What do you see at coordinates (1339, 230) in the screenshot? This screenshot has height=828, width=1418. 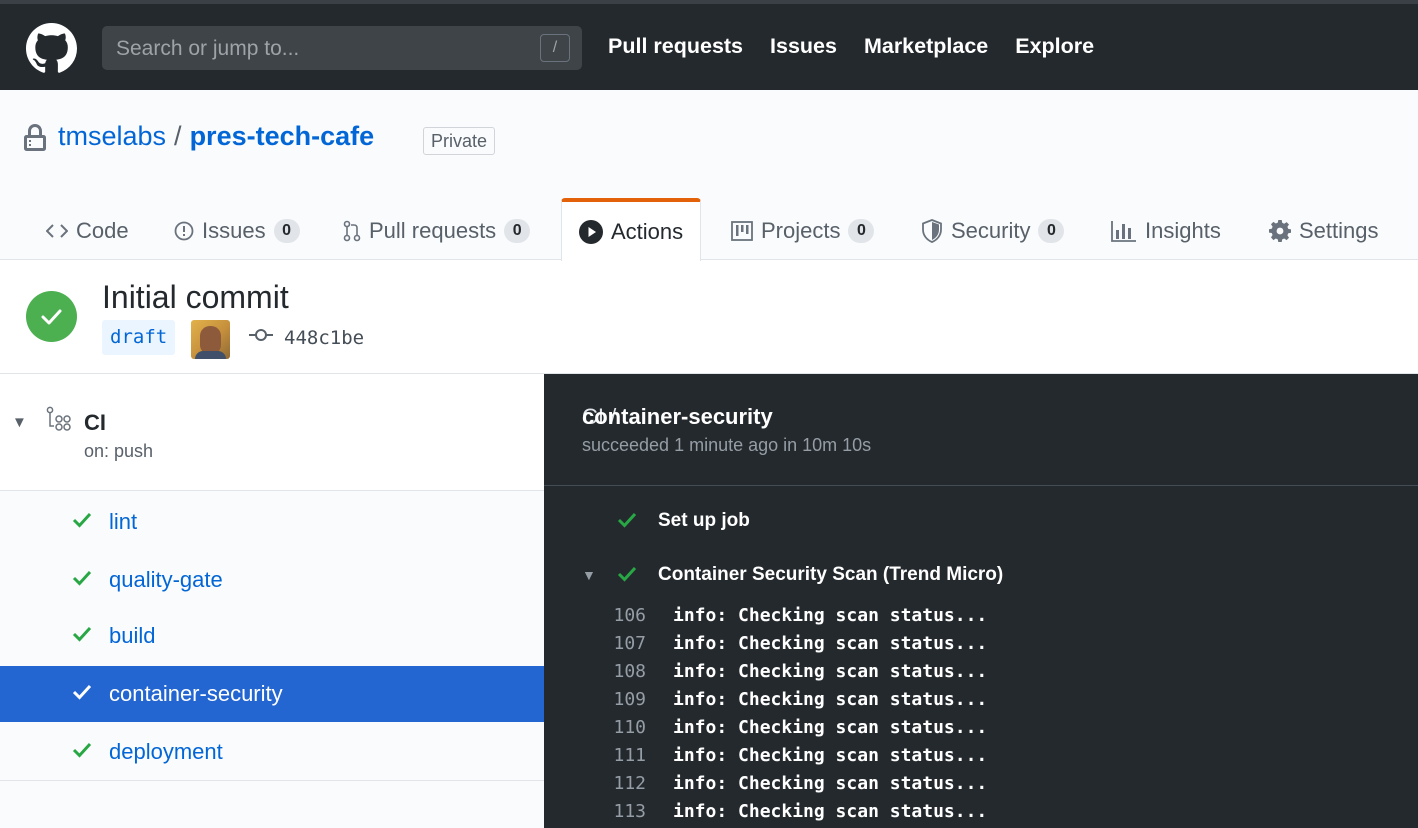 I see `tab-settings-label: Settings` at bounding box center [1339, 230].